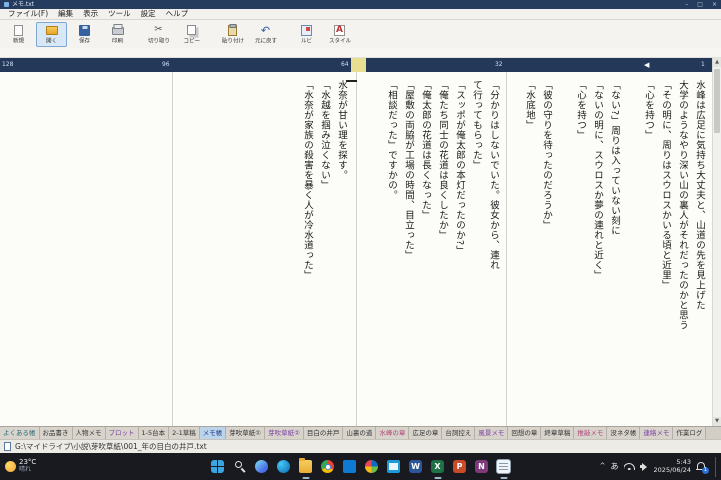 The image size is (721, 480). What do you see at coordinates (716, 466) in the screenshot?
I see `show-desktop-button` at bounding box center [716, 466].